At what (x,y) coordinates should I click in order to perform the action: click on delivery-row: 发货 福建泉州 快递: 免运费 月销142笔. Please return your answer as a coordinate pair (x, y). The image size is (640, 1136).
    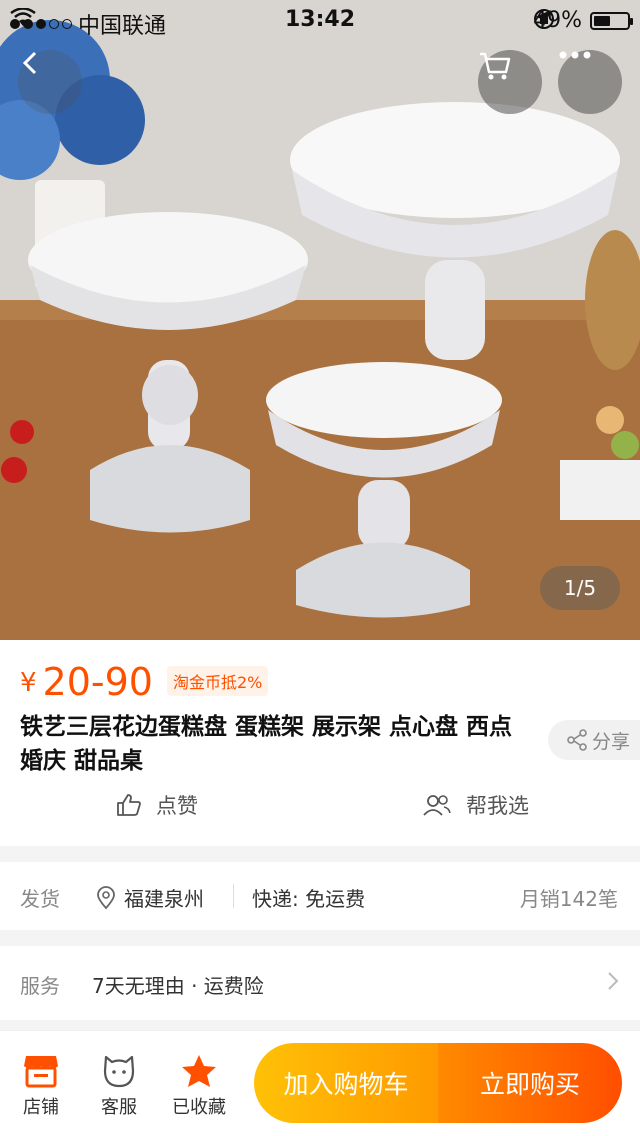
    Looking at the image, I should click on (320, 896).